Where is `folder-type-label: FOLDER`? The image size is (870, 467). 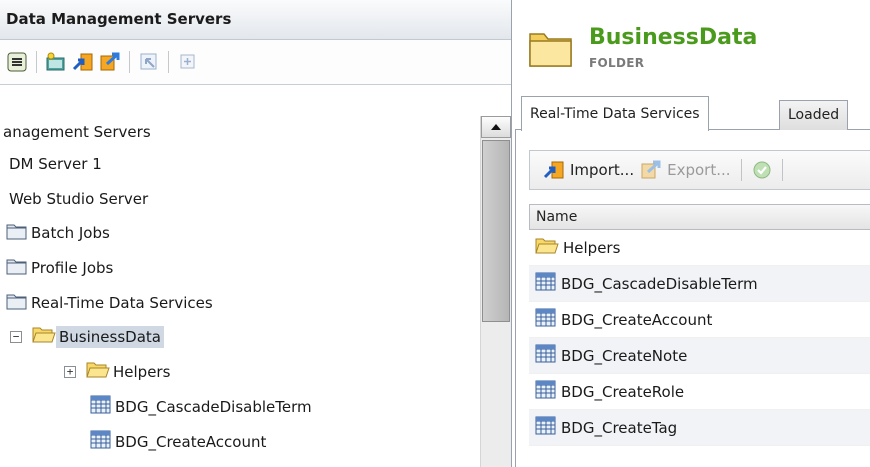
folder-type-label: FOLDER is located at coordinates (617, 63).